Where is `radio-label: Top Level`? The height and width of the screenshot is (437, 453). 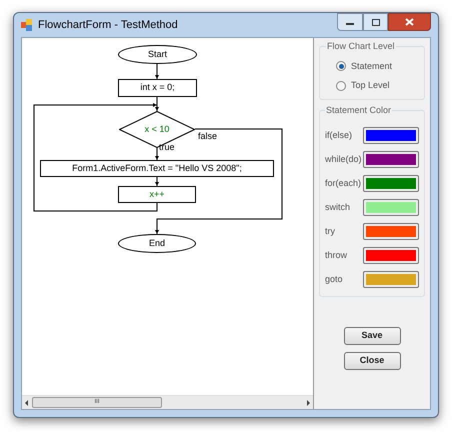
radio-label: Top Level is located at coordinates (370, 85).